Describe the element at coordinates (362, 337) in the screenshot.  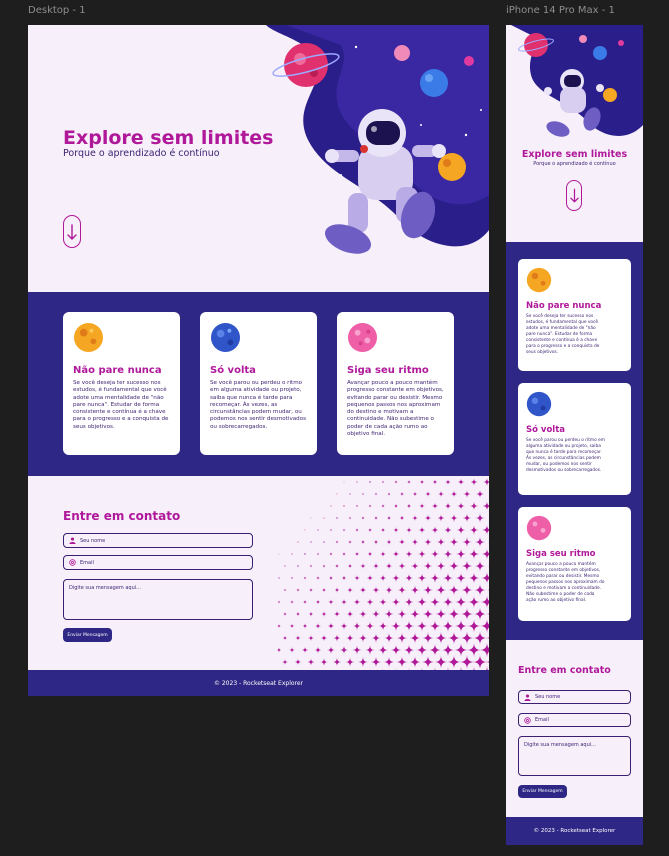
I see `pink-planet-icon` at that location.